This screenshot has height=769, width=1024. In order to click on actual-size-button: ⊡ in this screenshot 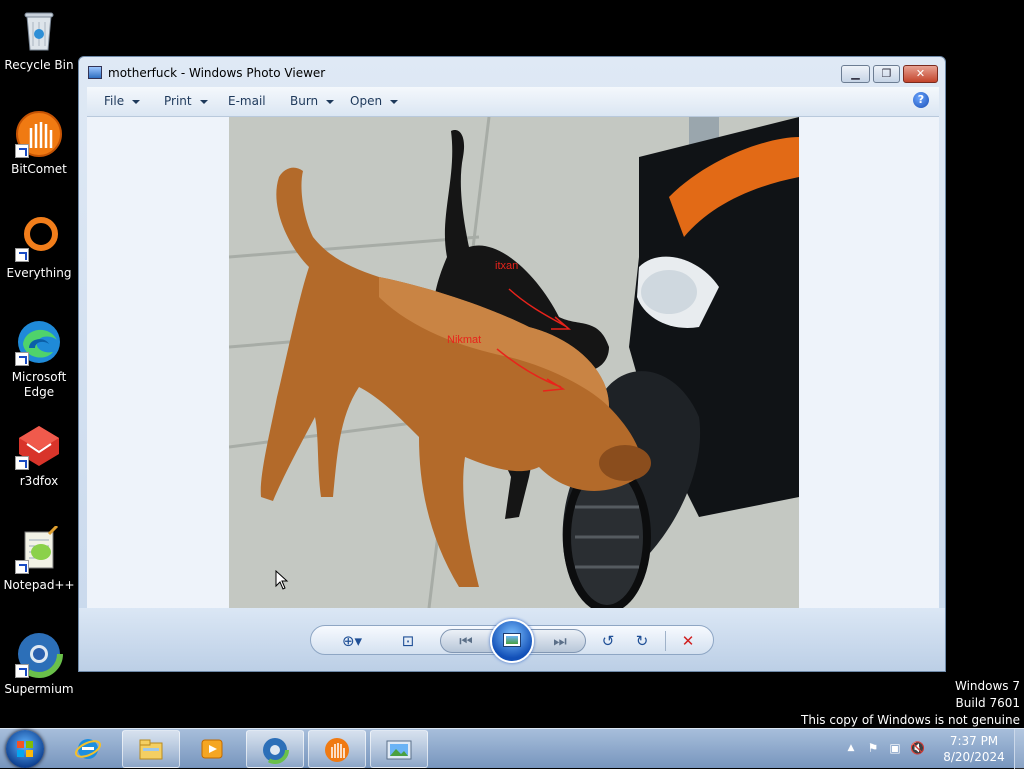, I will do `click(408, 641)`.